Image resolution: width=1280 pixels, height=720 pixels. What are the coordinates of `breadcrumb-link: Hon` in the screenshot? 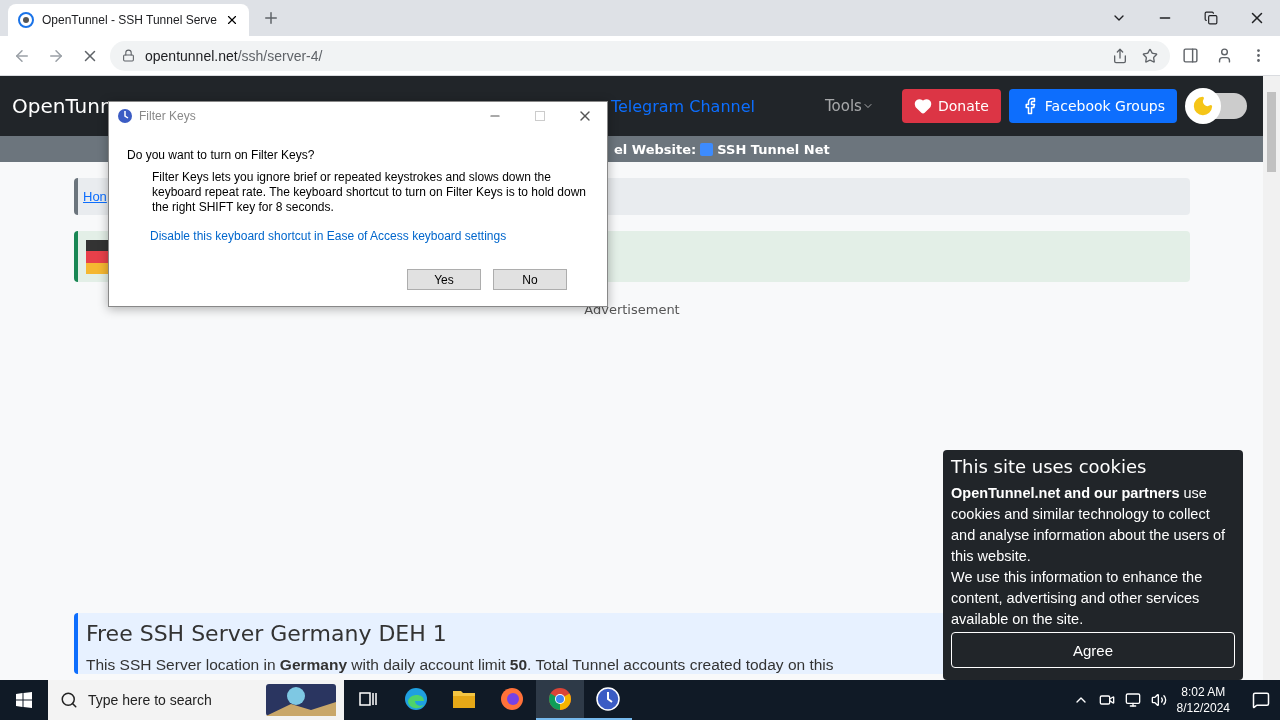 It's located at (95, 196).